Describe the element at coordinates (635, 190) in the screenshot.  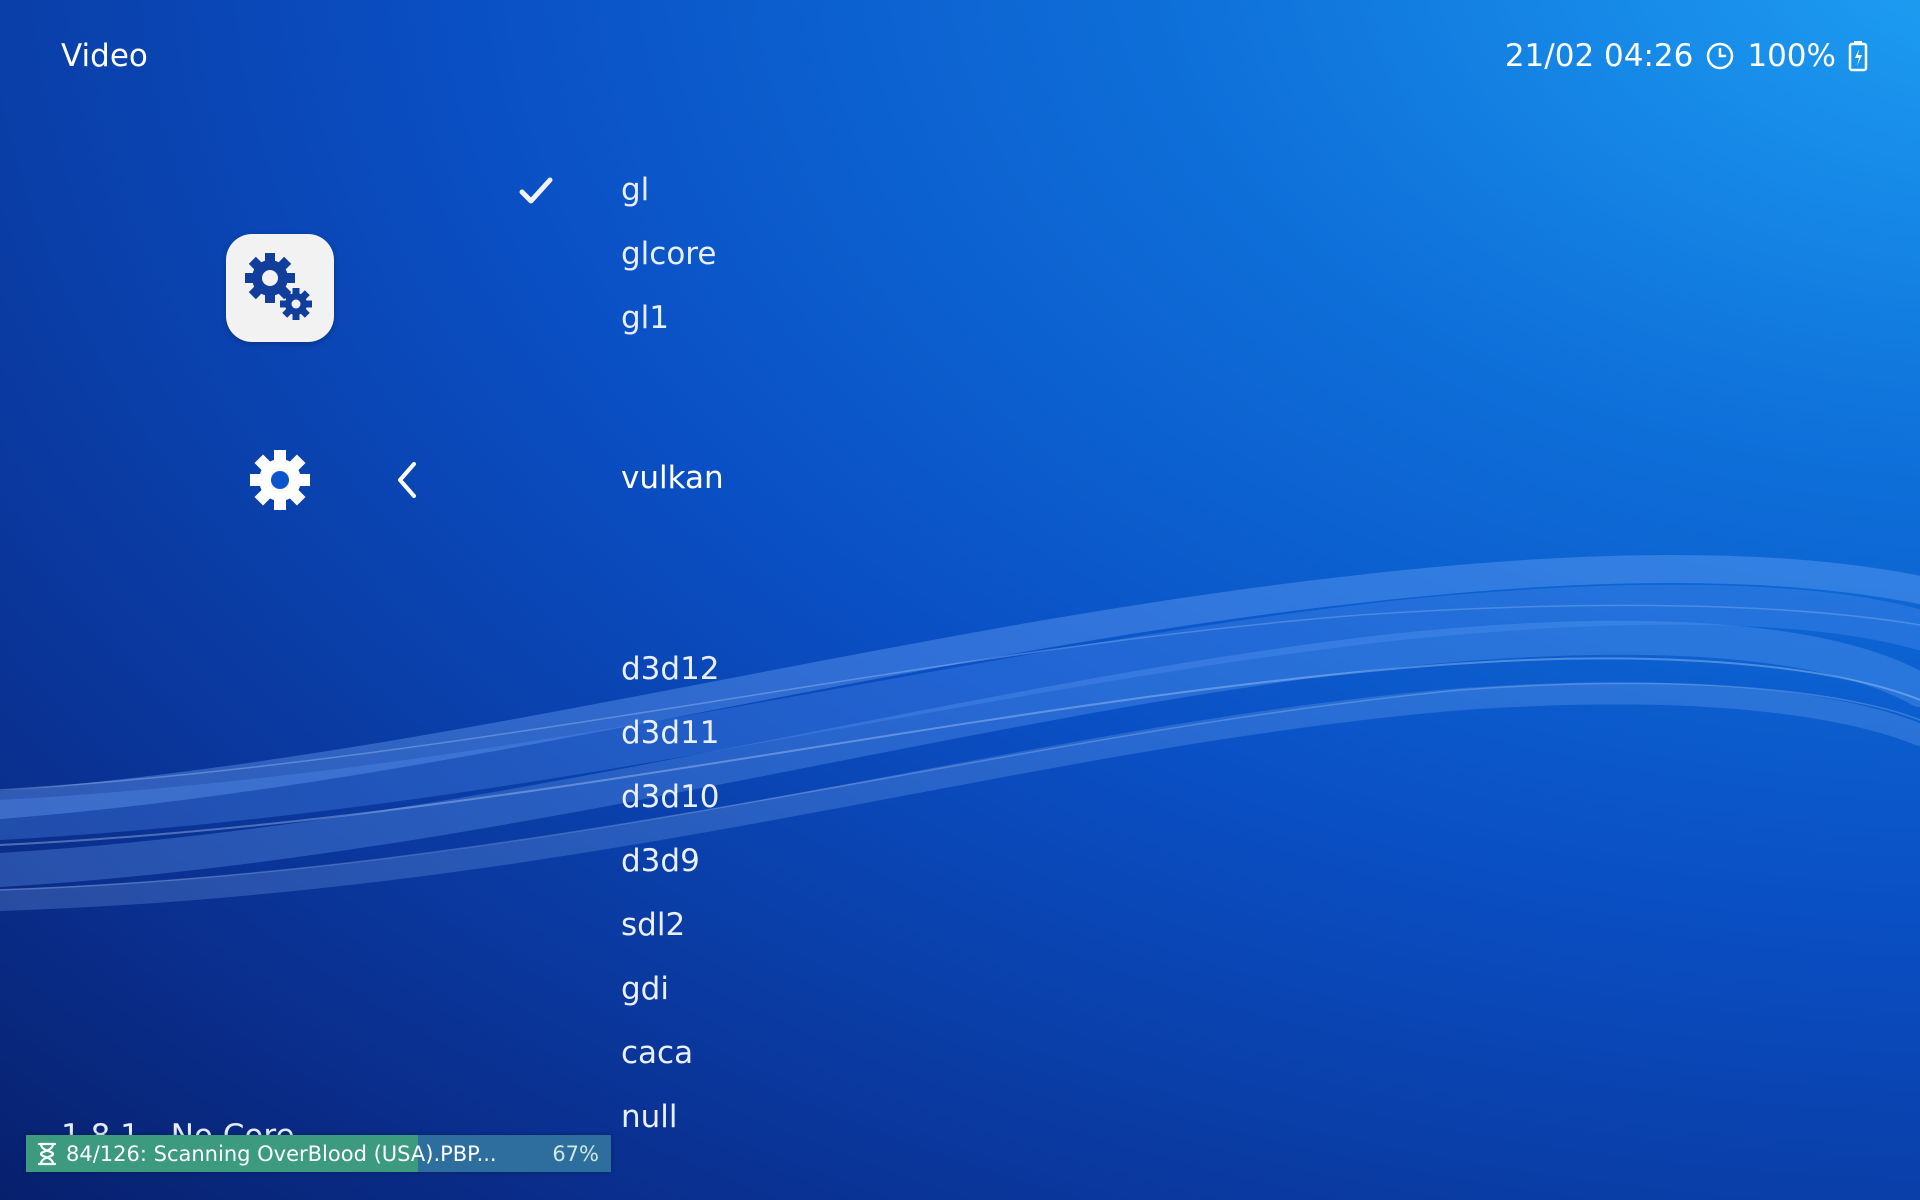
I see `driver-item-gl: gl` at that location.